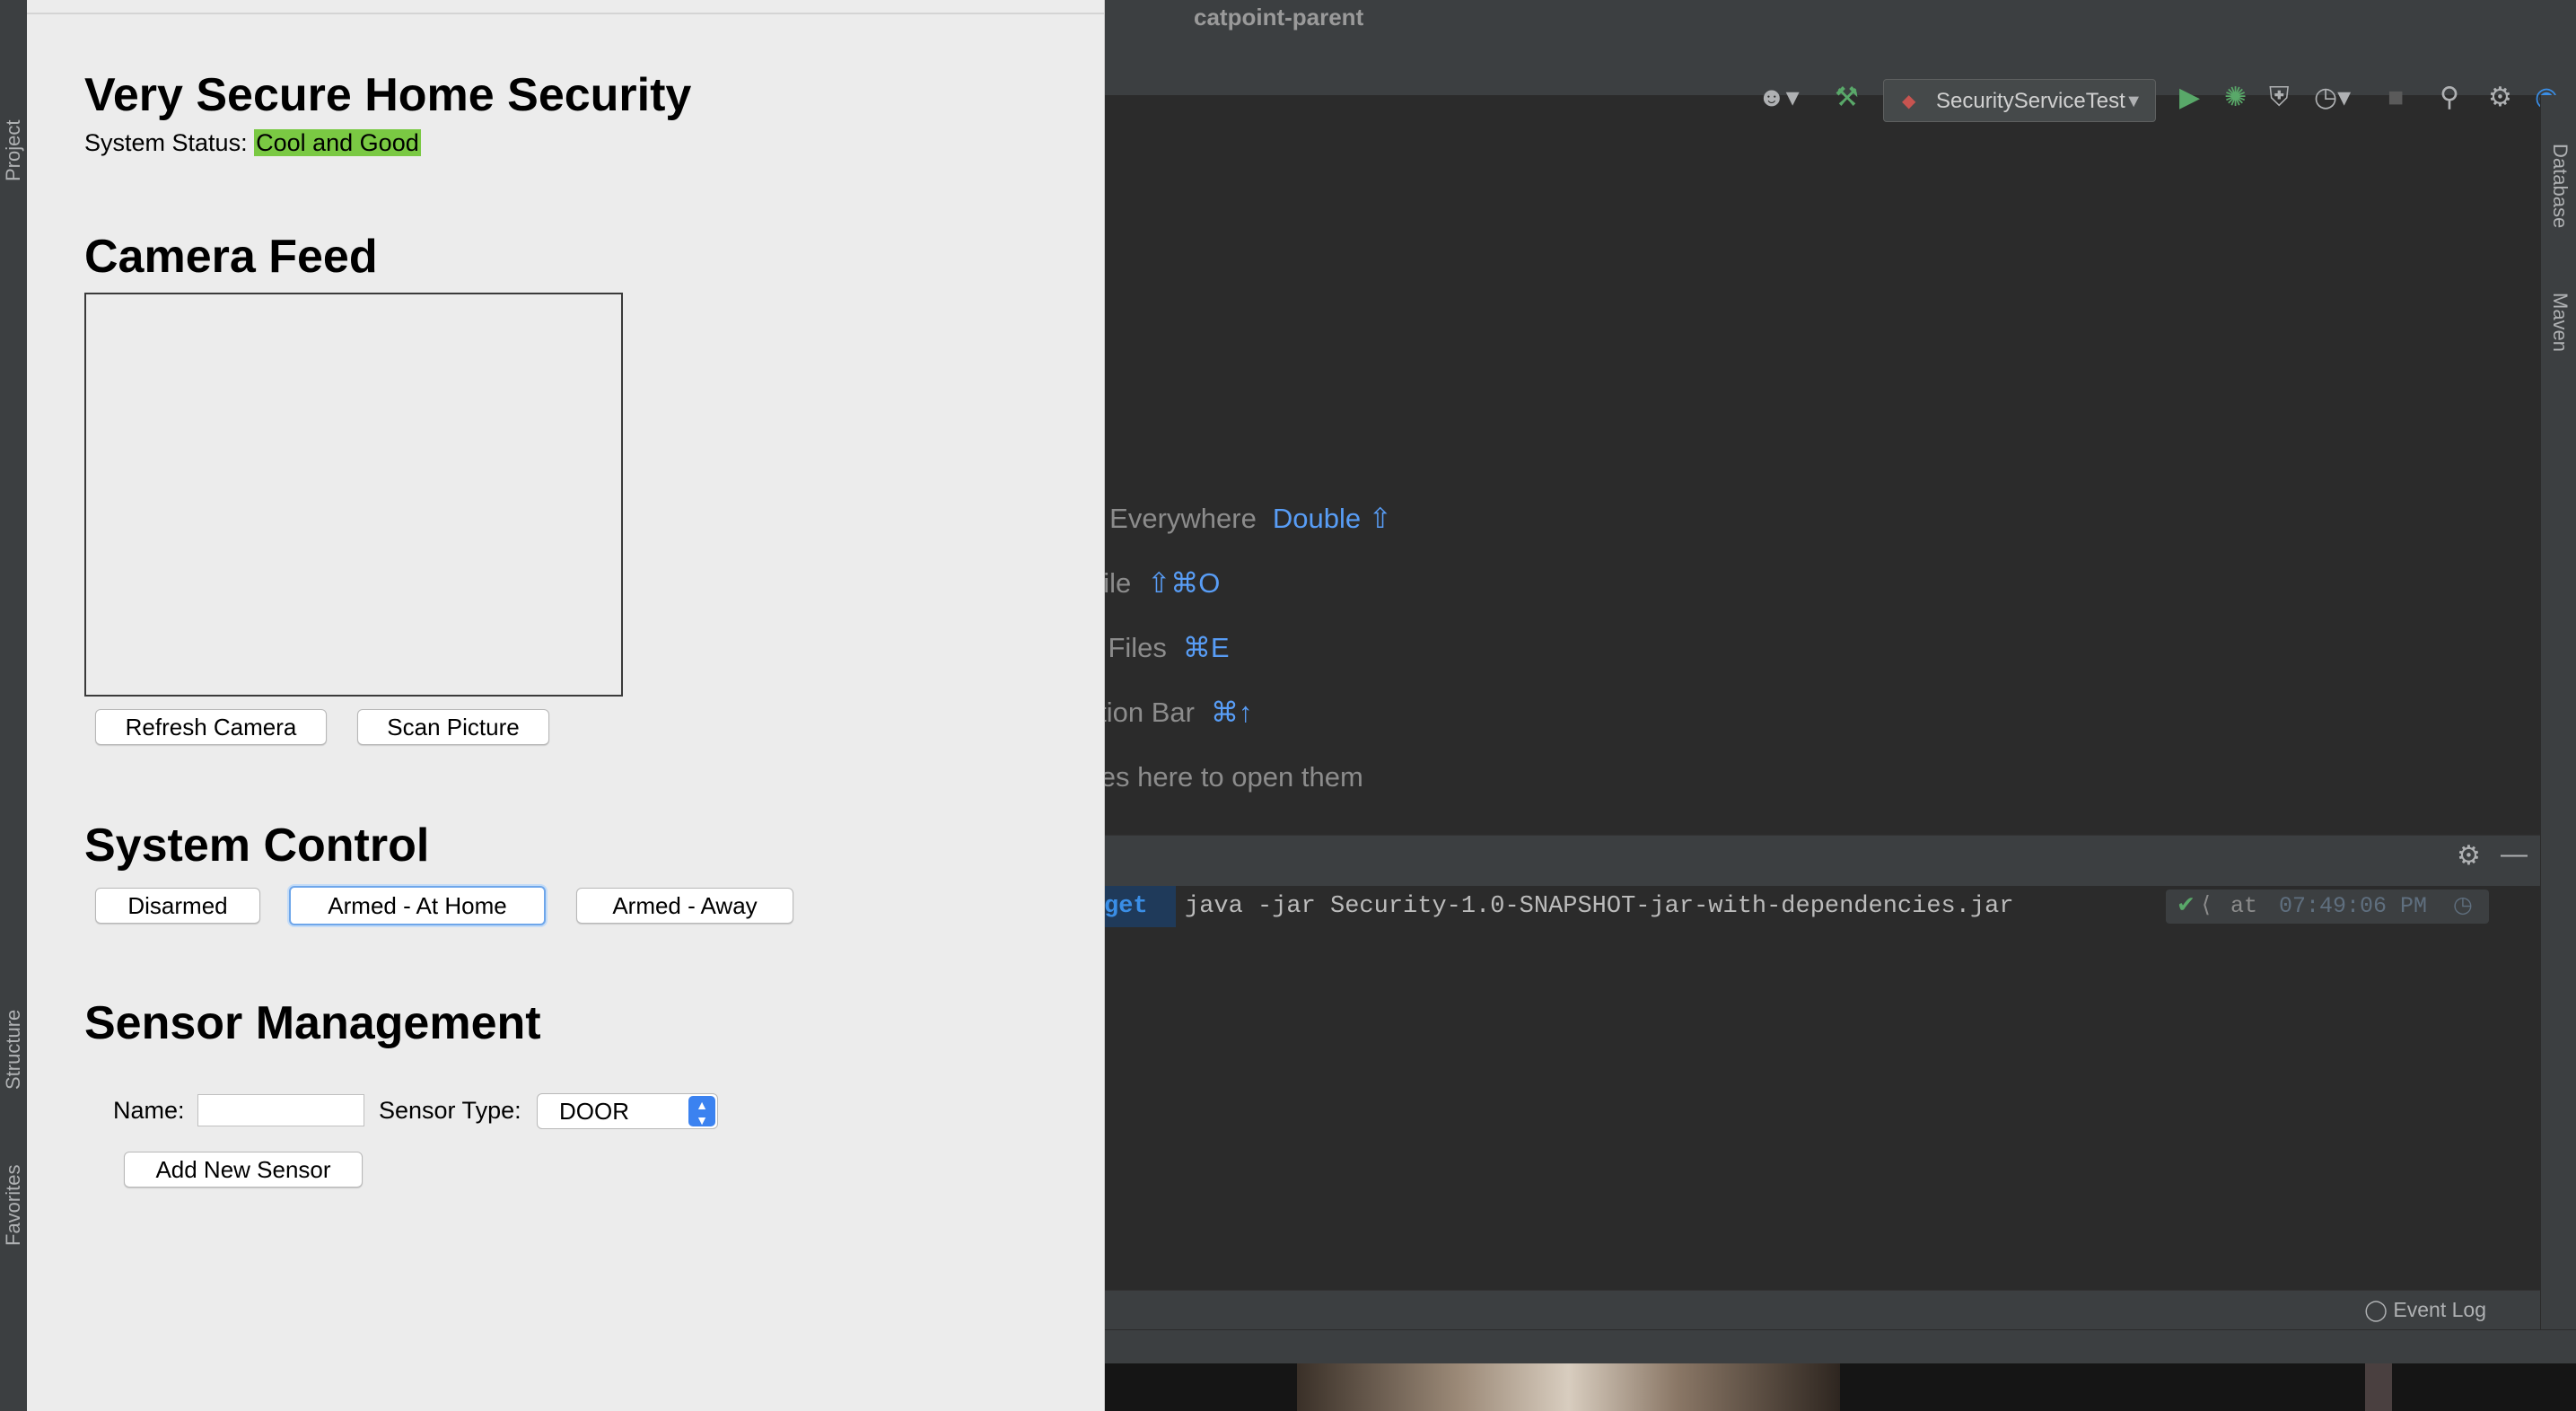  What do you see at coordinates (594, 1112) in the screenshot?
I see `sensor-type-value: DOOR` at bounding box center [594, 1112].